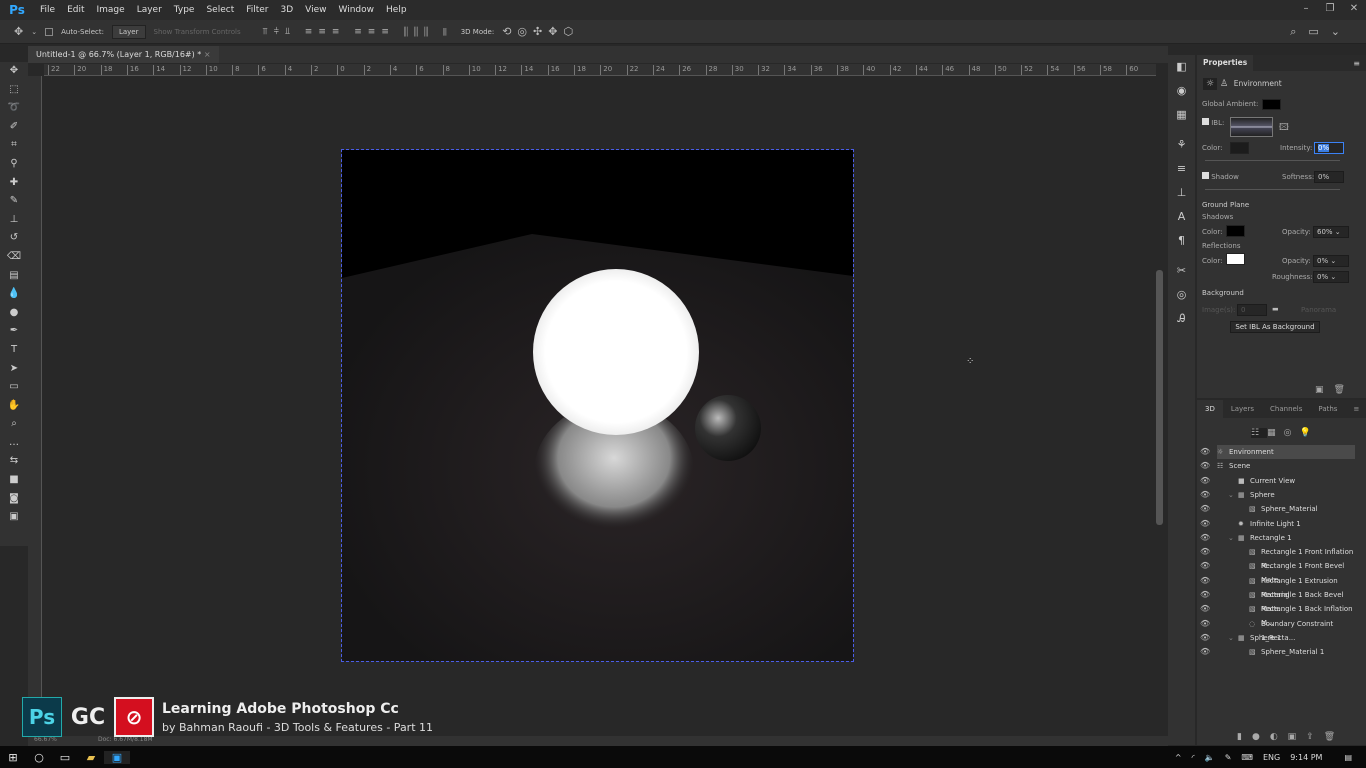 This screenshot has height=768, width=1366. What do you see at coordinates (1315, 737) in the screenshot?
I see `export-icon: ⇪` at bounding box center [1315, 737].